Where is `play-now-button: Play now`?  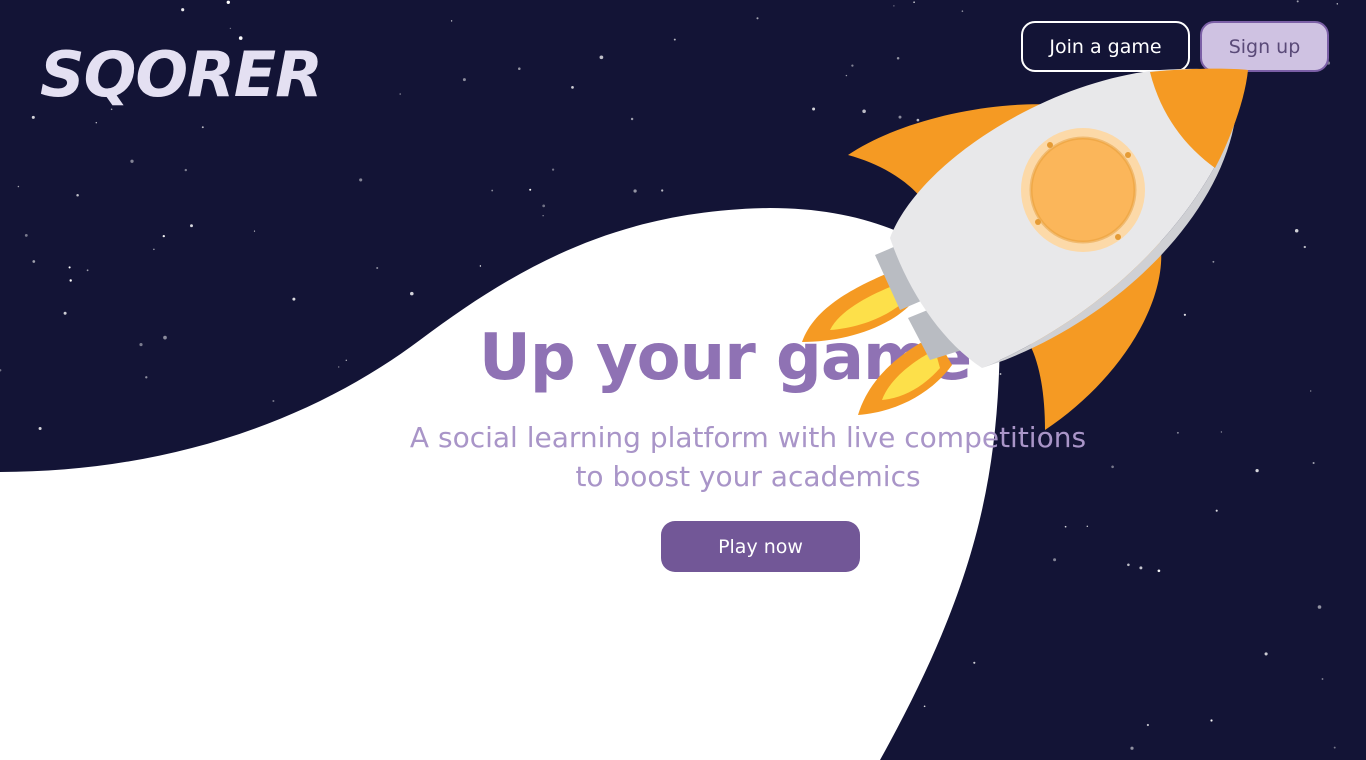 play-now-button: Play now is located at coordinates (760, 546).